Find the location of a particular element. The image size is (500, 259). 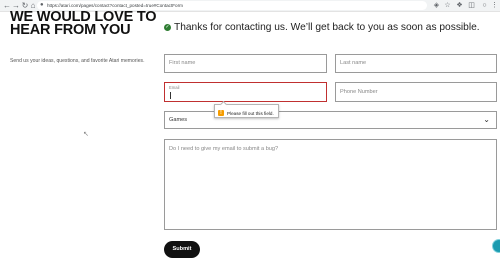

puzzle-icon: ❖ is located at coordinates (459, 5).